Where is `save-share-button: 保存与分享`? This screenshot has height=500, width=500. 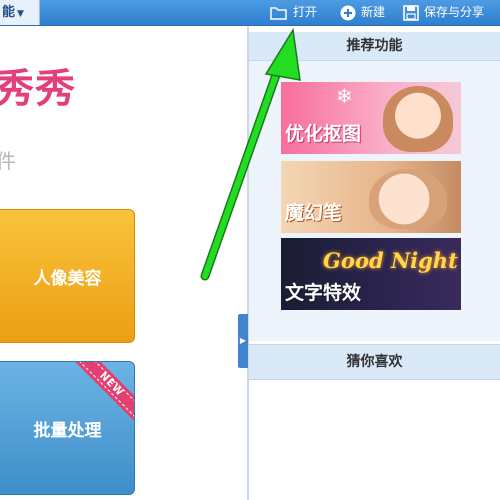
save-share-button: 保存与分享 is located at coordinates (443, 12).